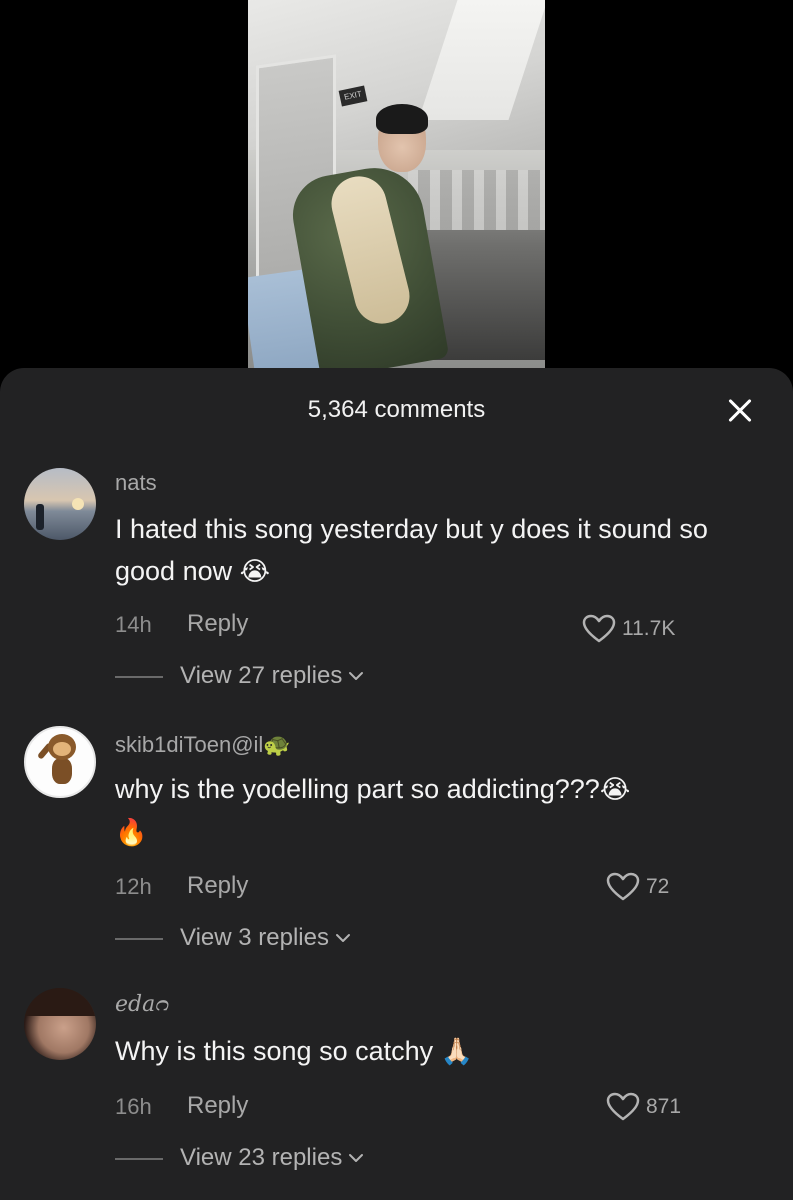  Describe the element at coordinates (203, 745) in the screenshot. I see `comment-username: skib1diToen@il🐢` at that location.